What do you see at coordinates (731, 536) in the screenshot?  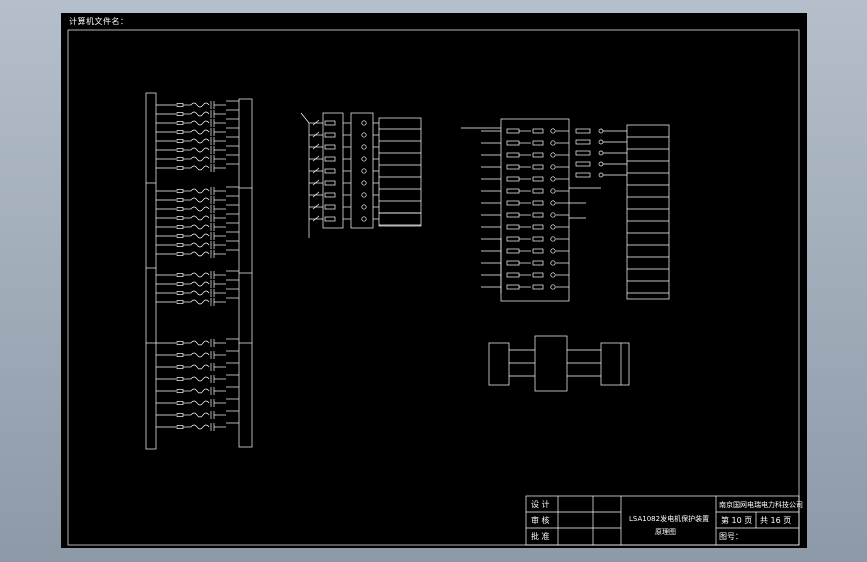 I see `drawing-number: 图号：` at bounding box center [731, 536].